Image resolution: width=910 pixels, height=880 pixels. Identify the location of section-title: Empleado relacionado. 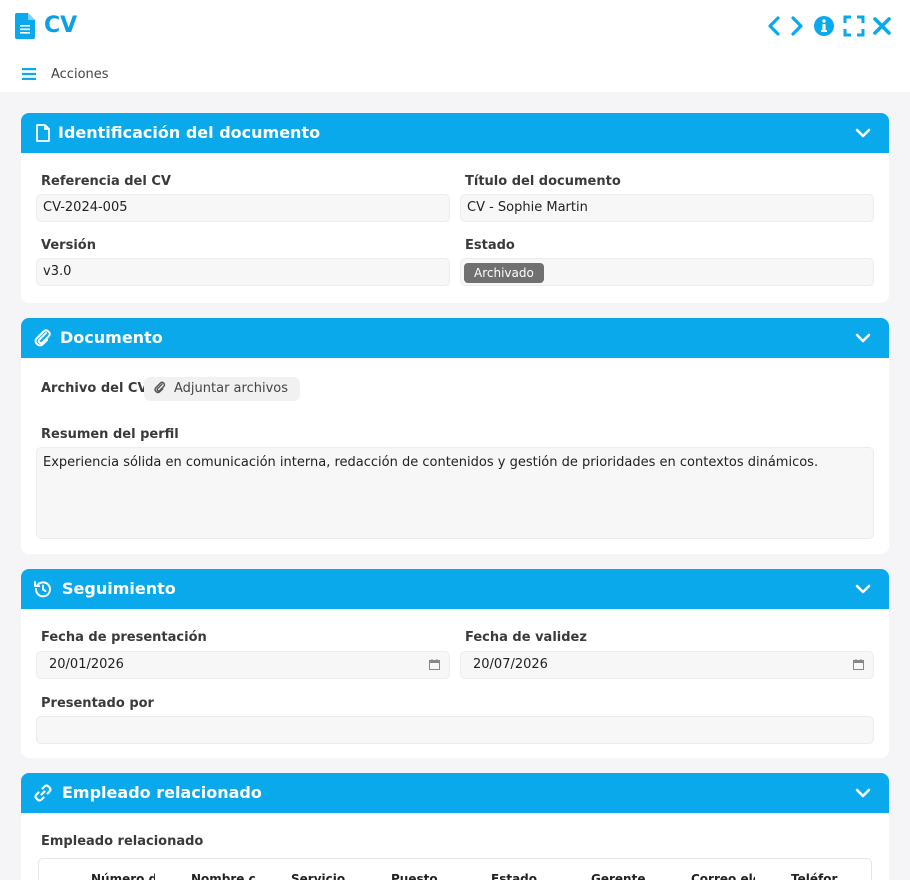
(162, 792).